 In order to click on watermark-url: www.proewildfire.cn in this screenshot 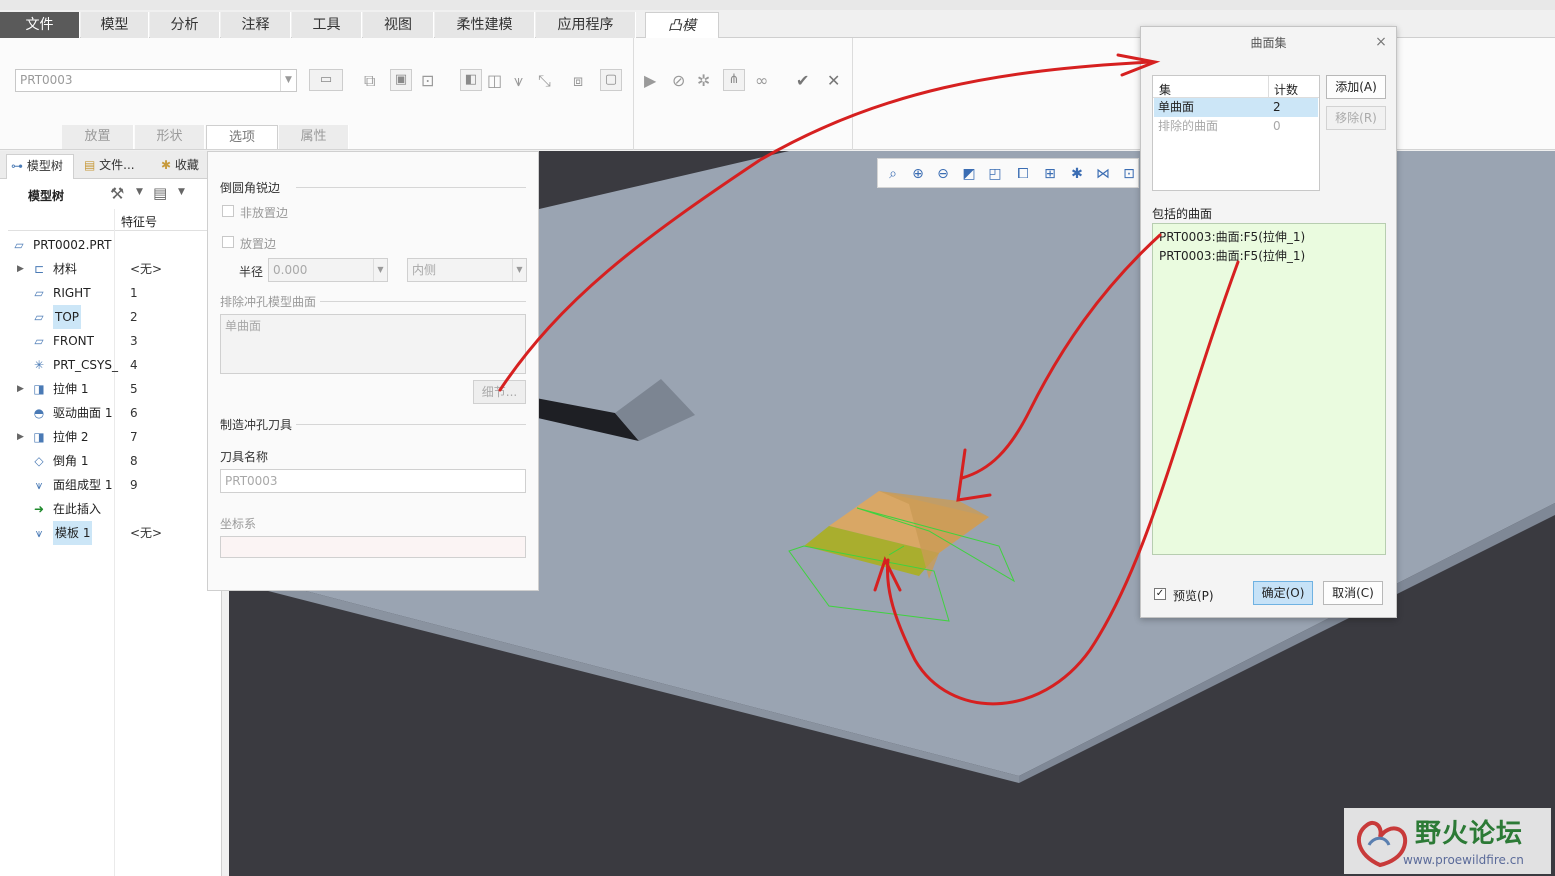, I will do `click(1463, 860)`.